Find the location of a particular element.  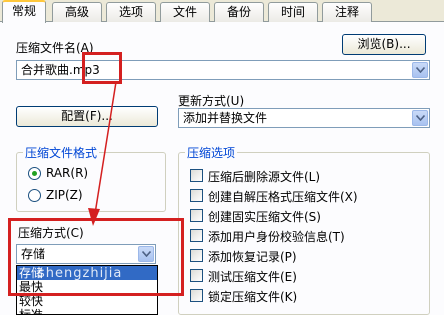

archive-name-combobox: 合并歌曲.mp3 is located at coordinates (223, 70).